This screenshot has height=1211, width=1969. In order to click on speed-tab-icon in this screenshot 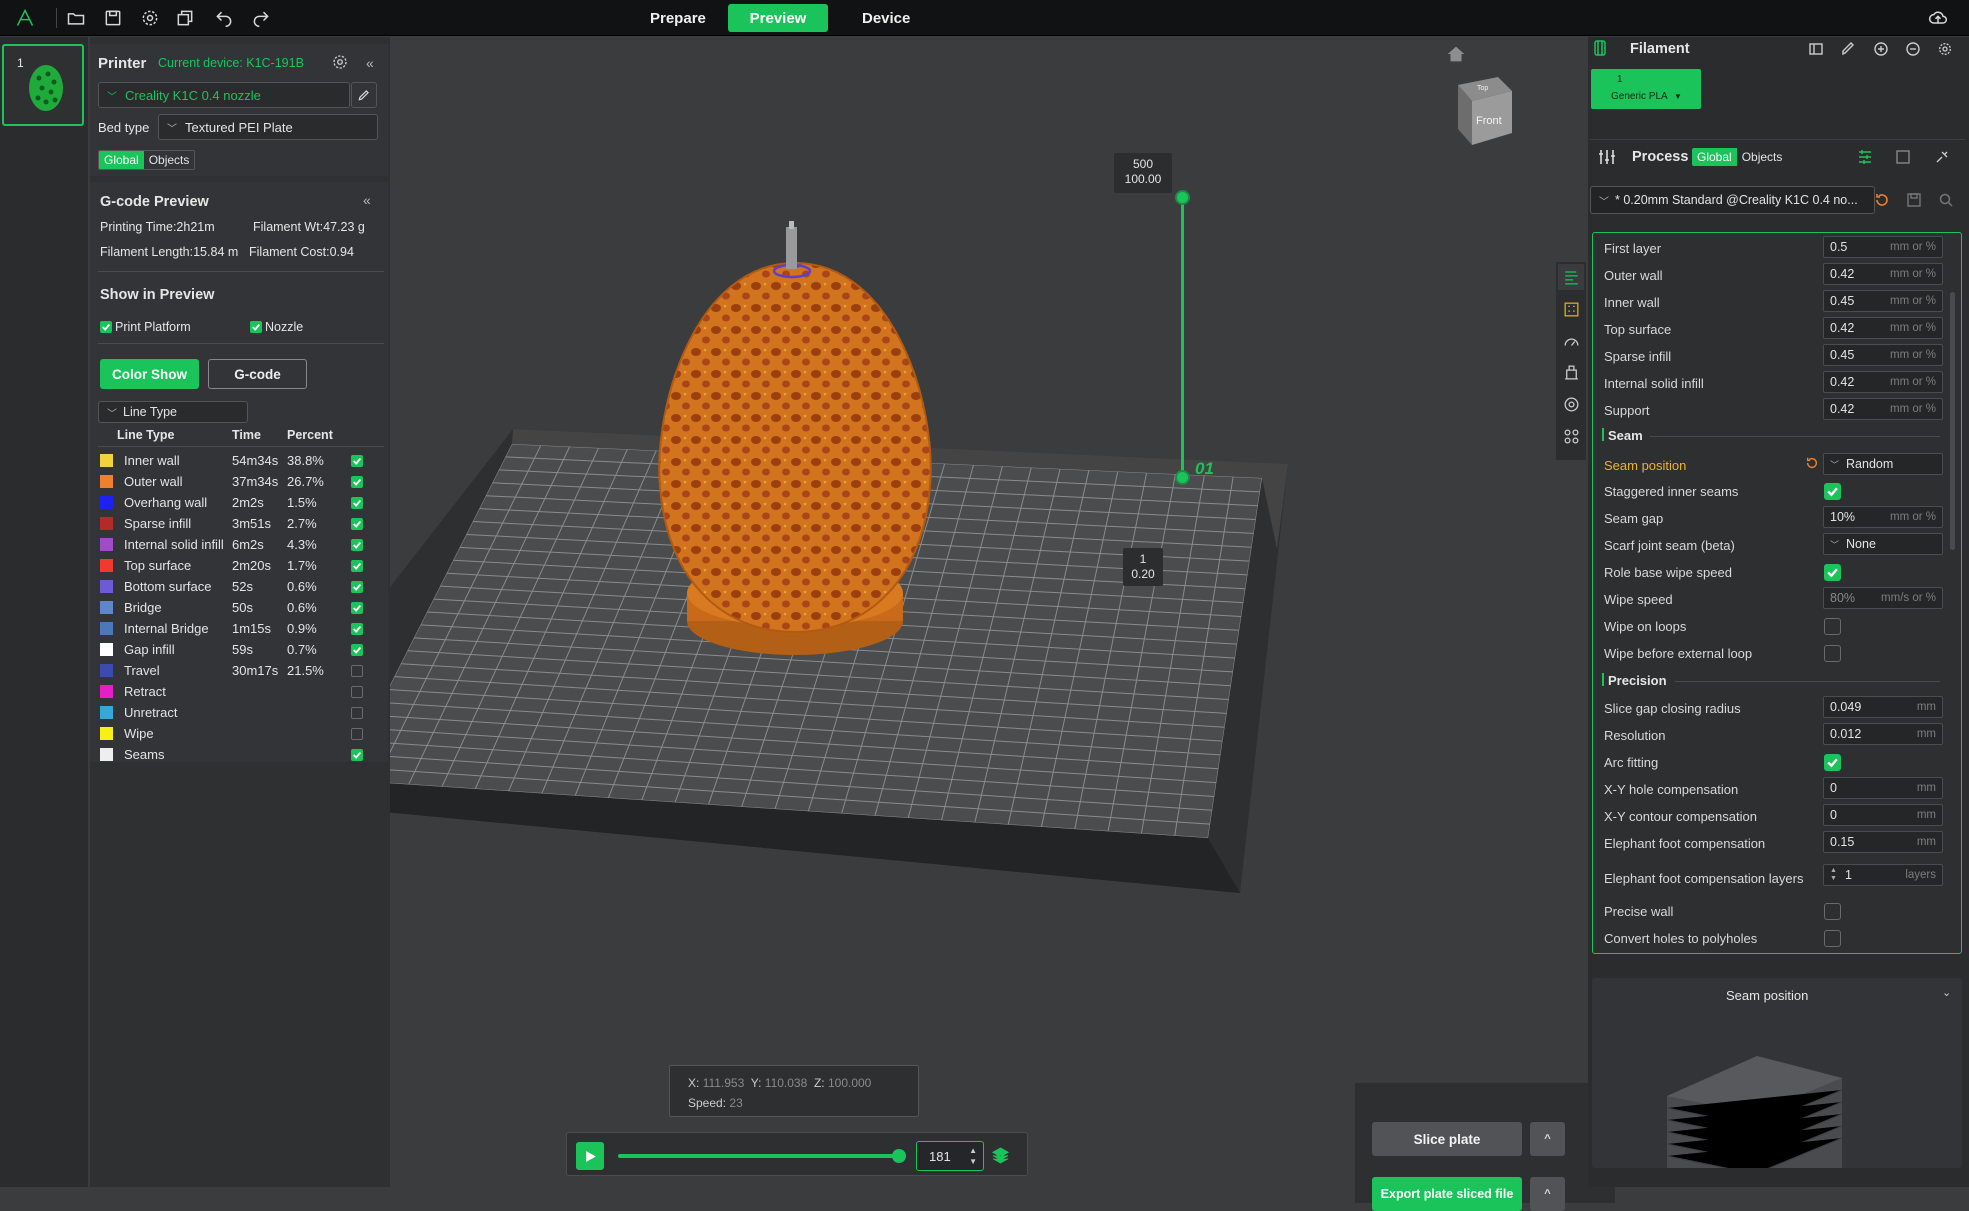, I will do `click(1571, 341)`.